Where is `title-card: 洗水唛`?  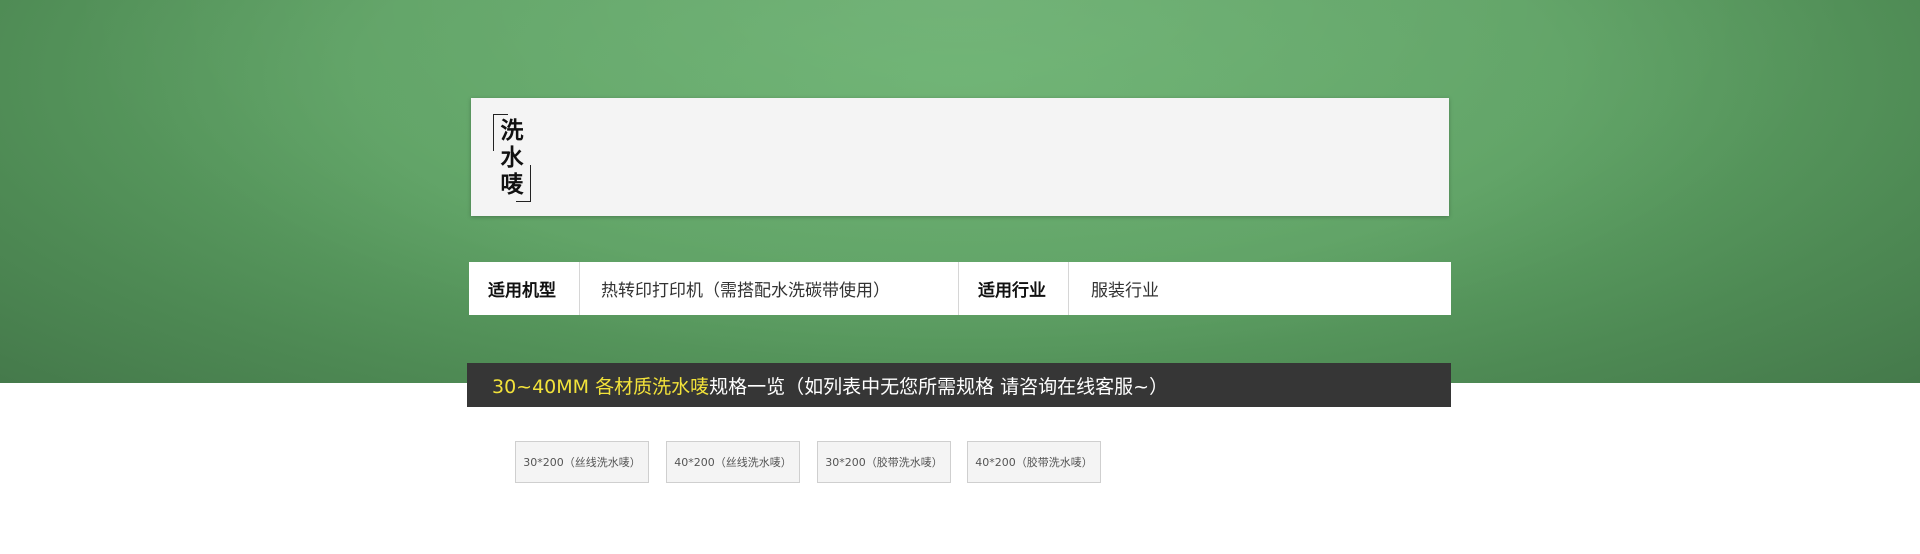 title-card: 洗水唛 is located at coordinates (960, 157).